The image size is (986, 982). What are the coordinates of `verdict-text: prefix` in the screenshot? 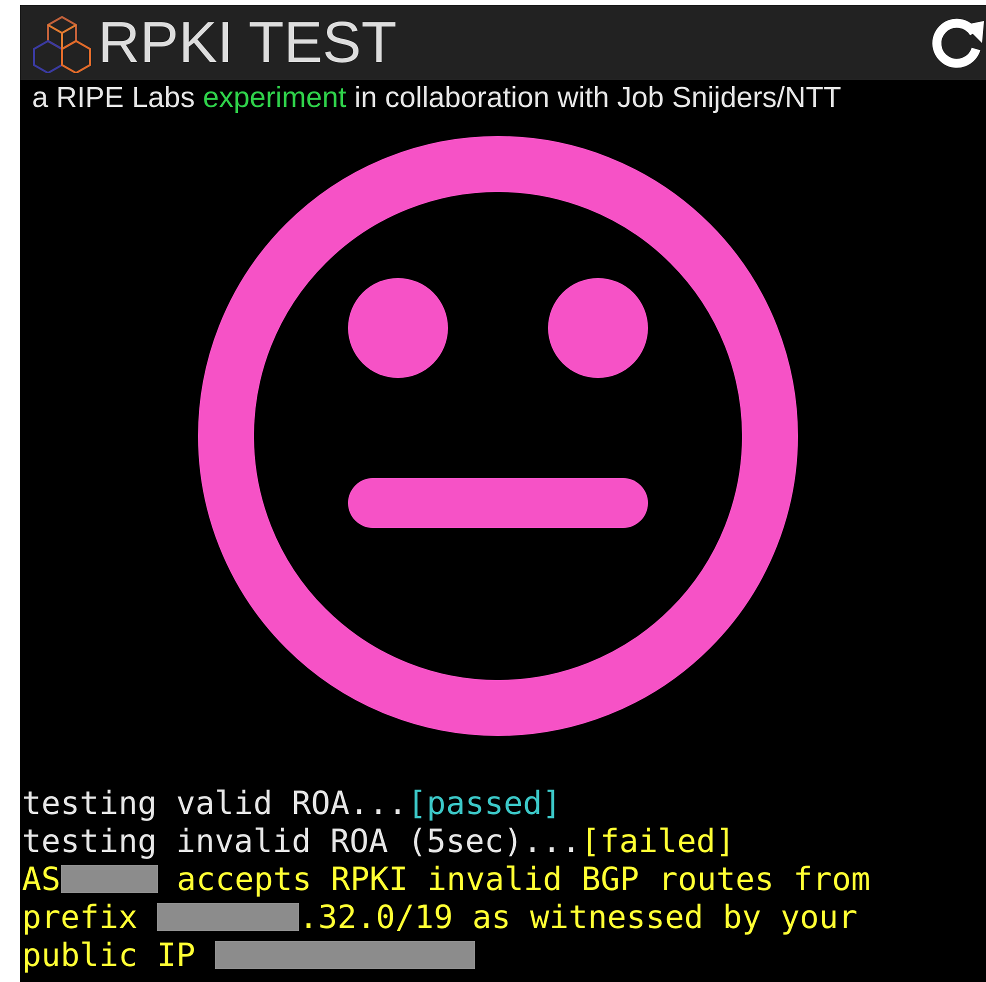 It's located at (80, 917).